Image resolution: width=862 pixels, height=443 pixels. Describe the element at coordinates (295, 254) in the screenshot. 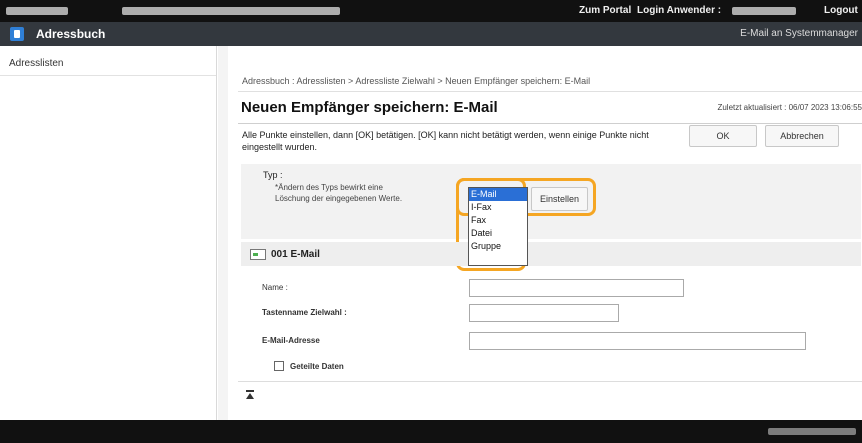

I see `section-title: 001 E-Mail` at that location.